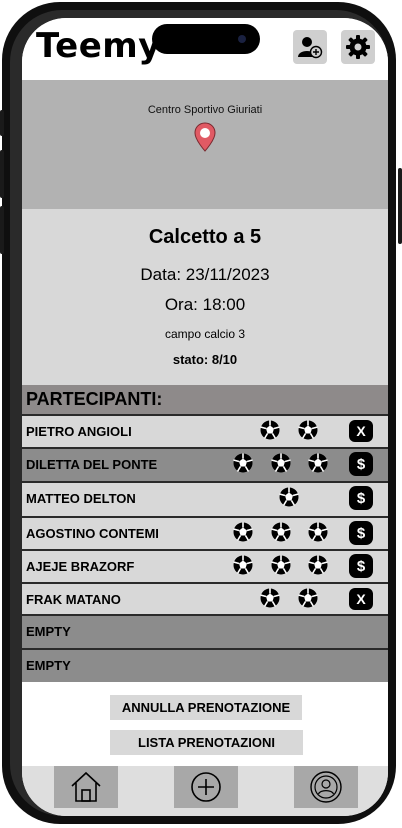  I want to click on participant-row: DILETTA DEL PONTE $, so click(205, 464).